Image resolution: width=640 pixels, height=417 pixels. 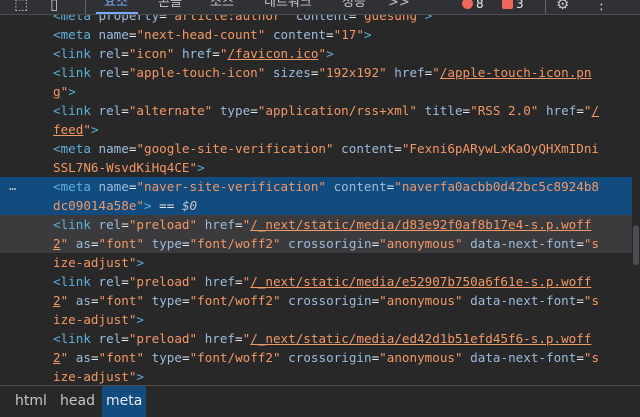 I want to click on attribute-value: ", so click(x=322, y=53).